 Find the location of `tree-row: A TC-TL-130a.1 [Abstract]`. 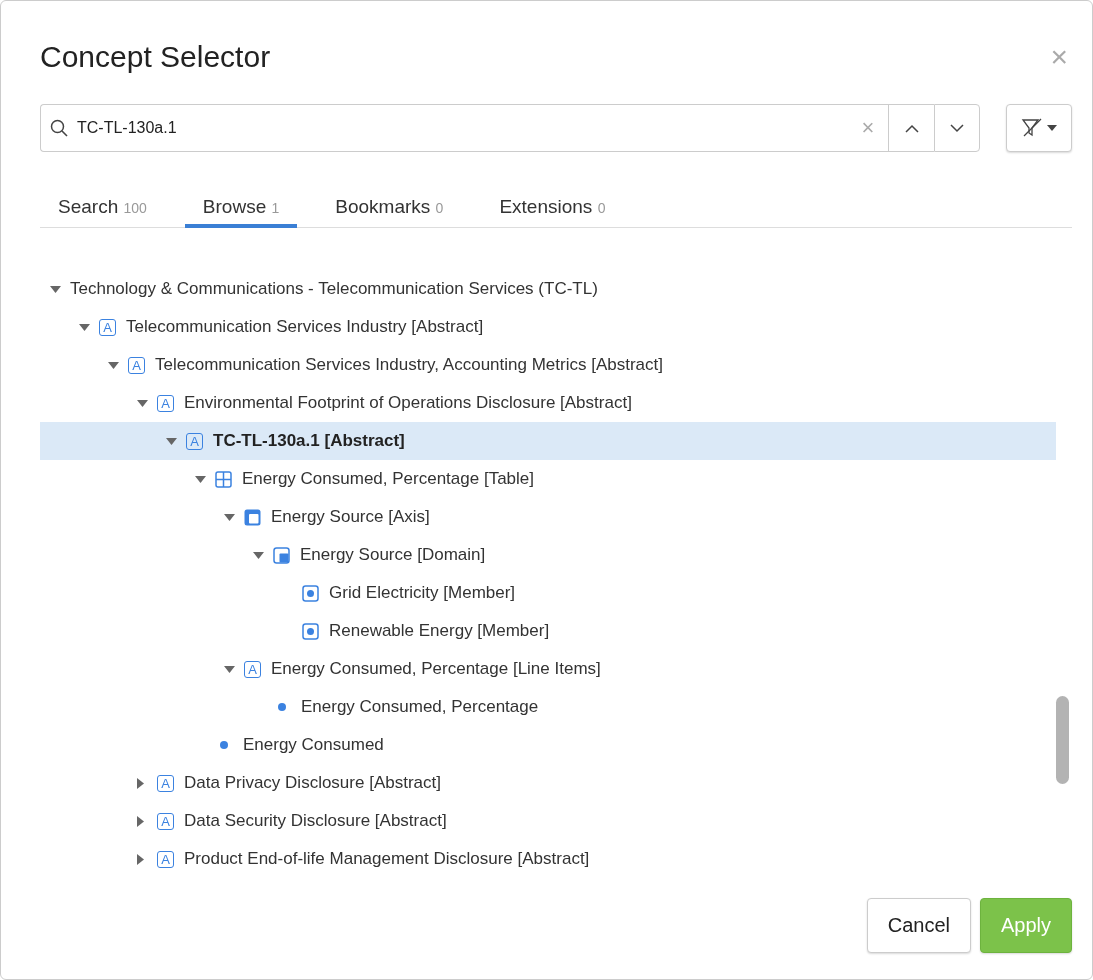

tree-row: A TC-TL-130a.1 [Abstract] is located at coordinates (548, 441).